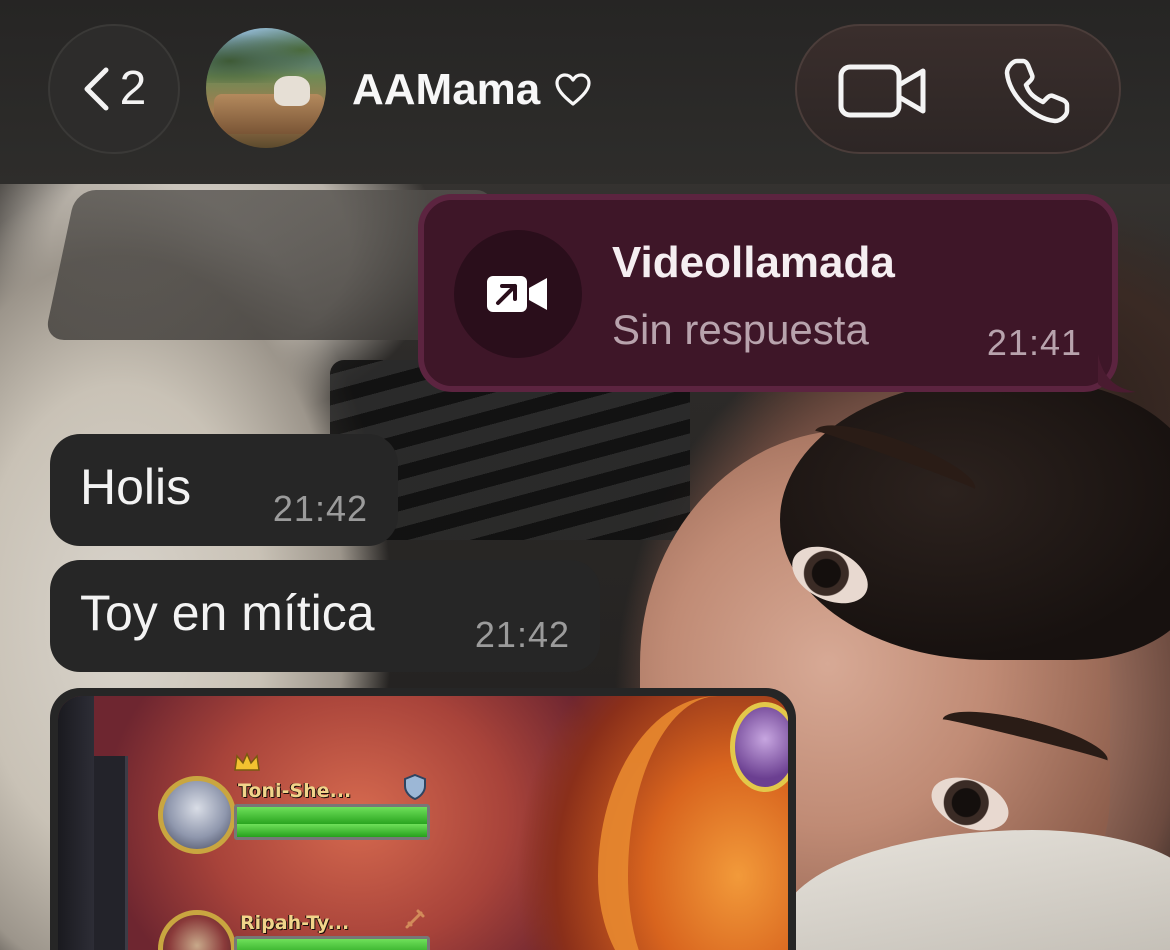 This screenshot has width=1170, height=950. I want to click on crown-icon, so click(247, 761).